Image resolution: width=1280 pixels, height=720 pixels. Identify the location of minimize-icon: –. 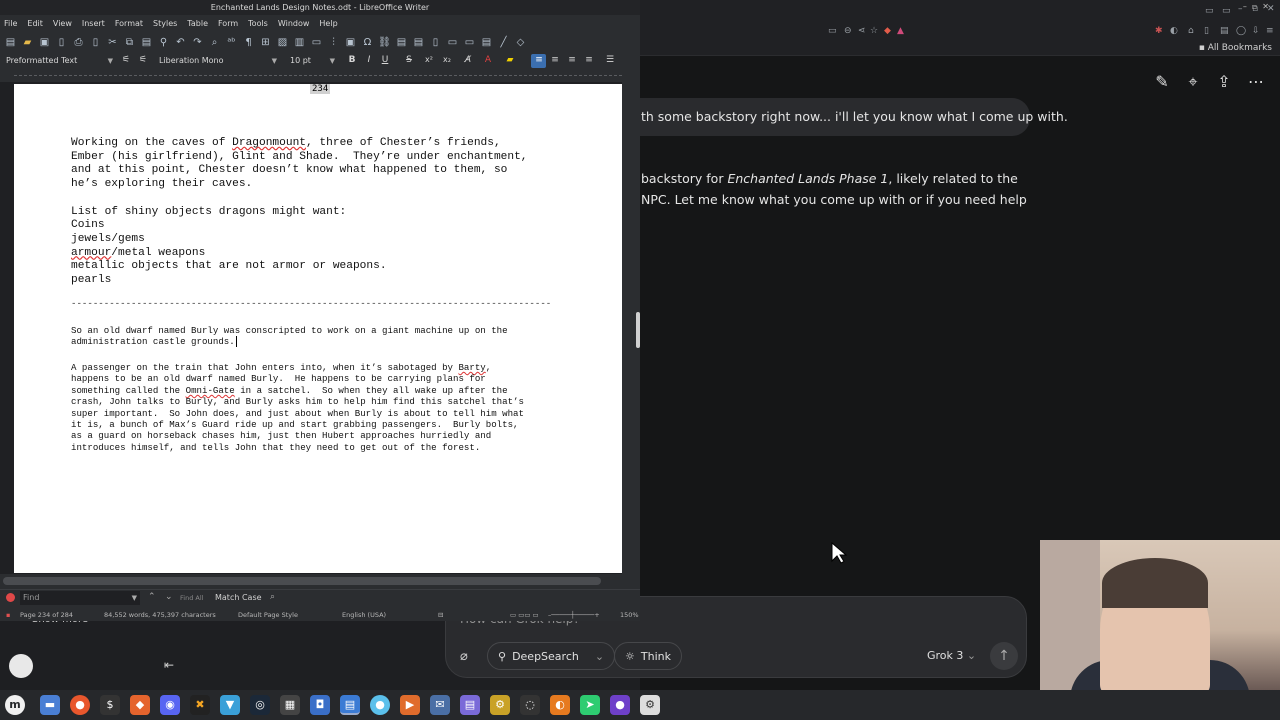
(1240, 9).